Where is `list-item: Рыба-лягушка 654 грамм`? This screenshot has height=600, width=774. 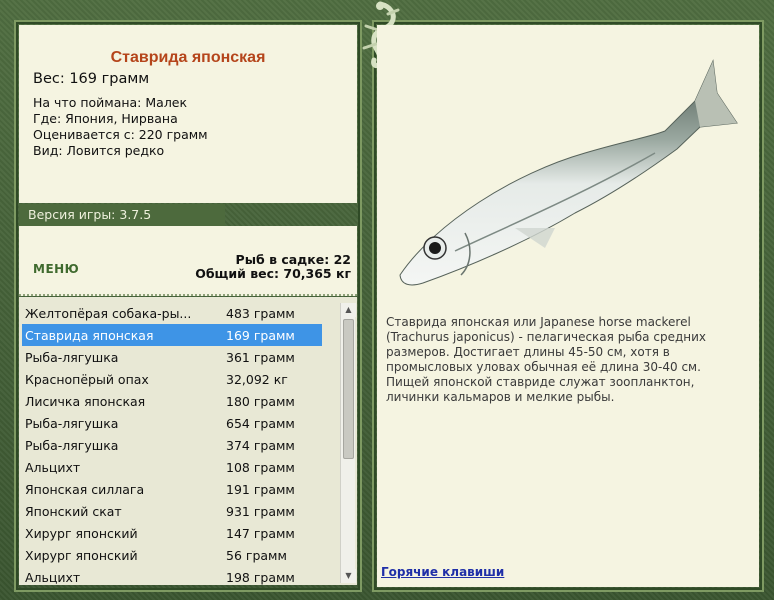
list-item: Рыба-лягушка 654 грамм is located at coordinates (172, 423).